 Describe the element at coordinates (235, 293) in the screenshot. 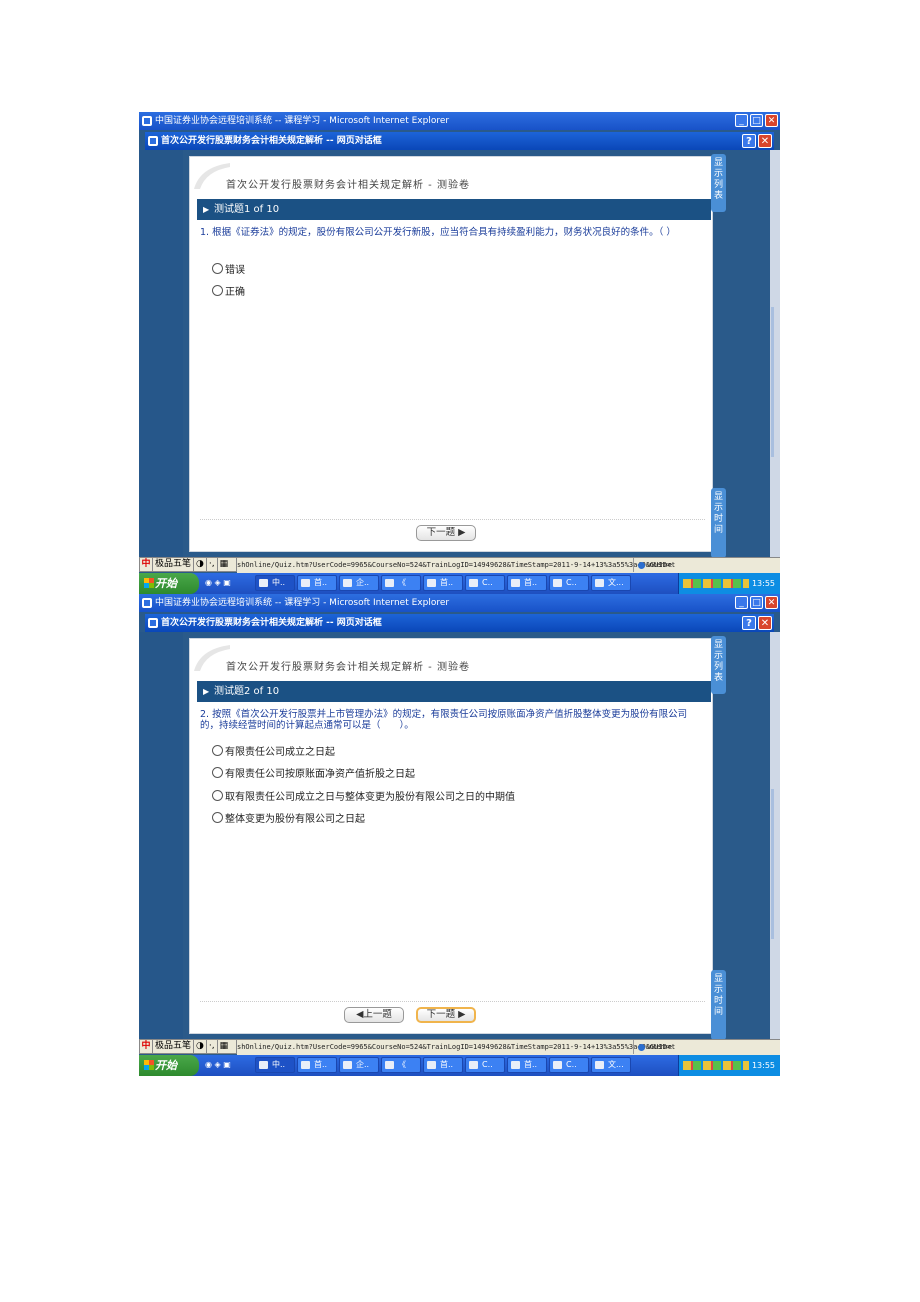

I see `option-label: 正确` at that location.